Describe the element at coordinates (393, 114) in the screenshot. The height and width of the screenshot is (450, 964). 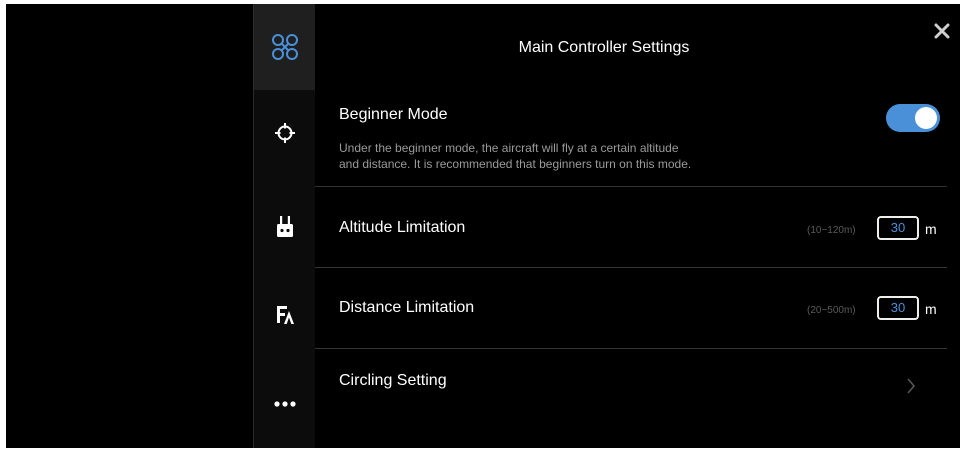
I see `beginner-mode-label: Beginner Mode` at that location.